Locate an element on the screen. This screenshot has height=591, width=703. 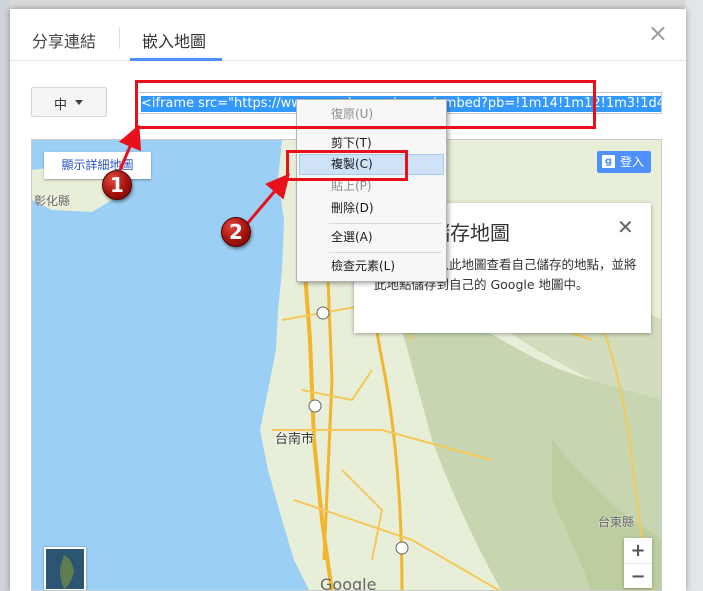
annotation-arrows is located at coordinates (204, 175).